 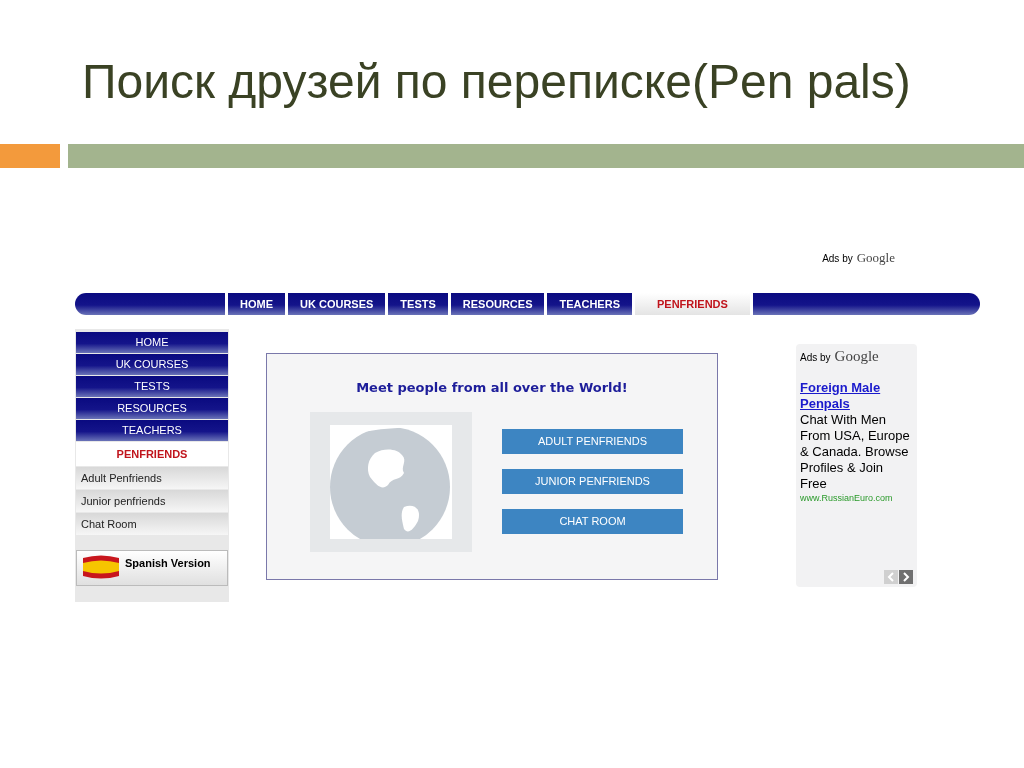 What do you see at coordinates (856, 395) in the screenshot?
I see `ad-link: Foreign Male Penpals` at bounding box center [856, 395].